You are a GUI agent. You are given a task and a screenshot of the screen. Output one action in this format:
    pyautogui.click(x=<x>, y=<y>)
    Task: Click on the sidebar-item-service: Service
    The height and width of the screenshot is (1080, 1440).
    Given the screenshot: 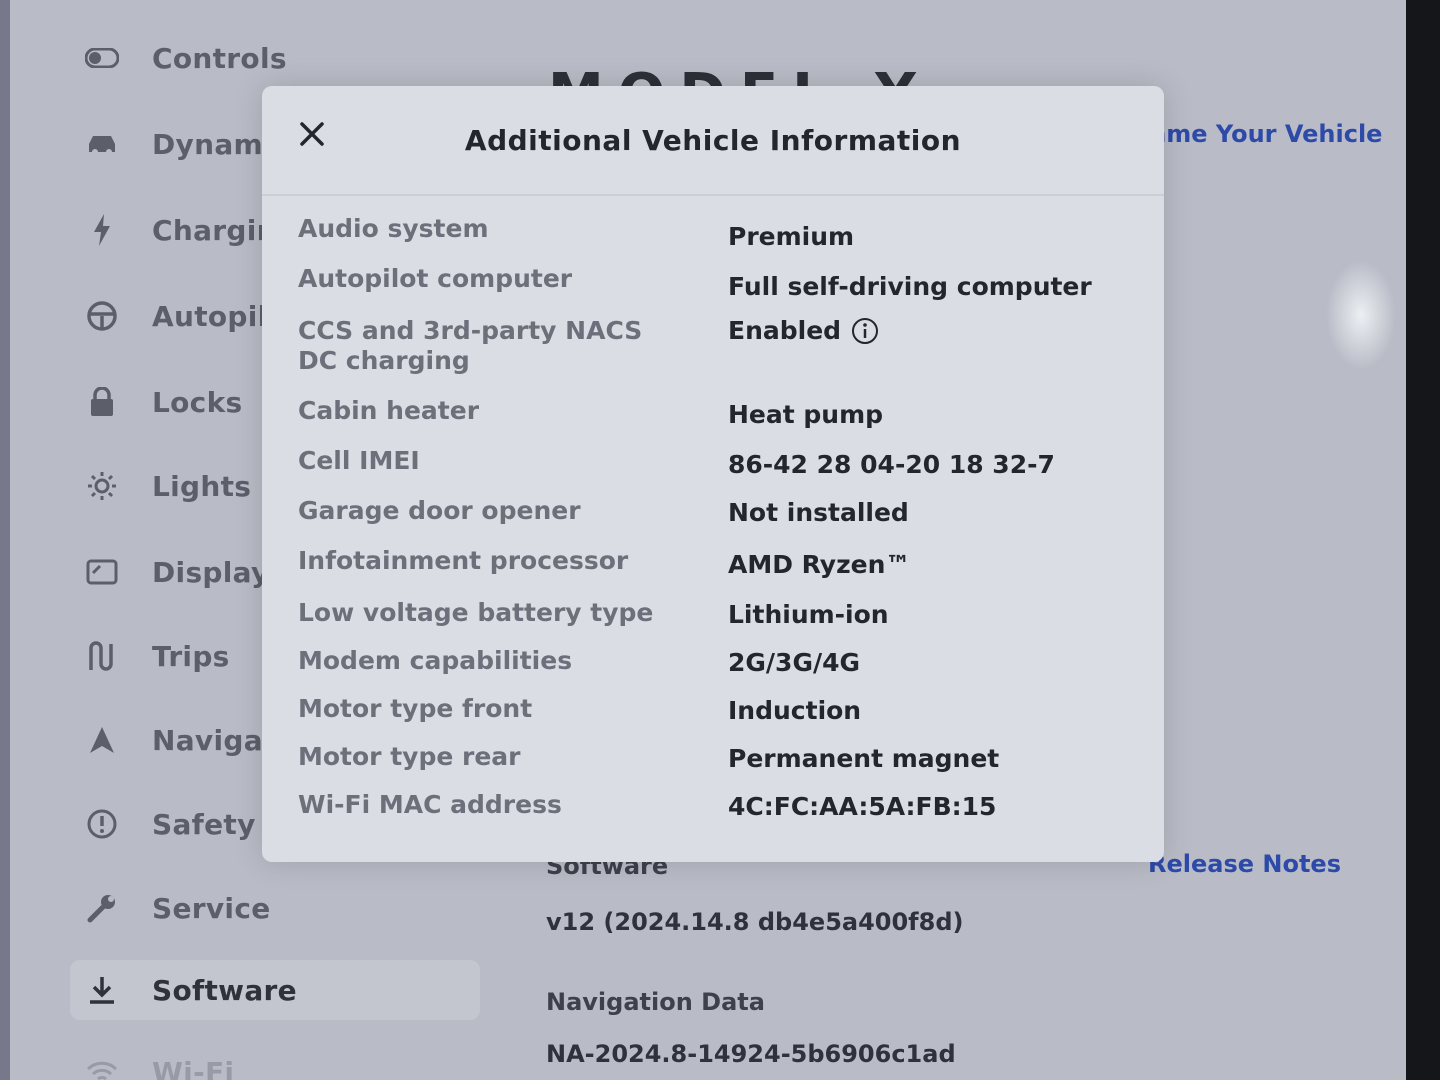 What is the action you would take?
    pyautogui.click(x=275, y=908)
    